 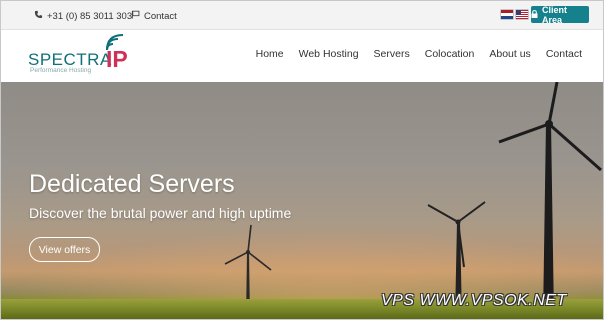 I want to click on hero-title: Dedicated Servers, so click(x=132, y=184).